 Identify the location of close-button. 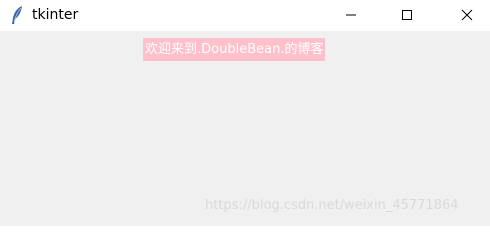
(467, 15).